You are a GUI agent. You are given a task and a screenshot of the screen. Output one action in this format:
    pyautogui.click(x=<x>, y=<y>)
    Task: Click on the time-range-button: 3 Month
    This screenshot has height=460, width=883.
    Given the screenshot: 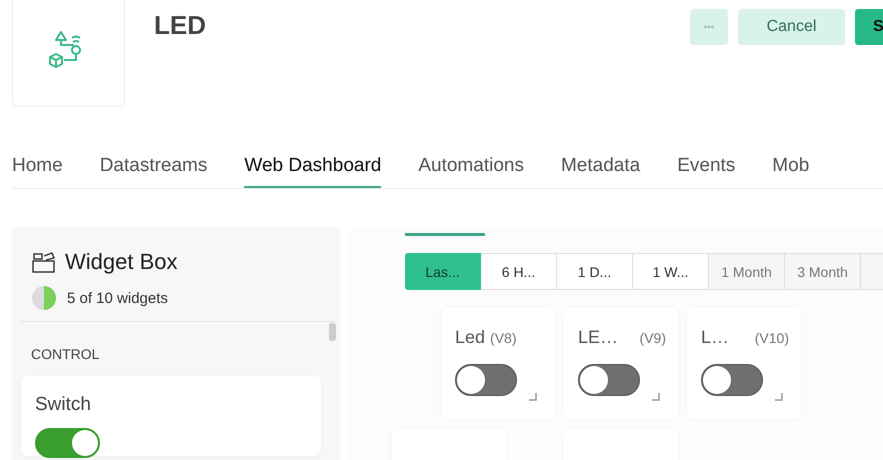 What is the action you would take?
    pyautogui.click(x=823, y=271)
    